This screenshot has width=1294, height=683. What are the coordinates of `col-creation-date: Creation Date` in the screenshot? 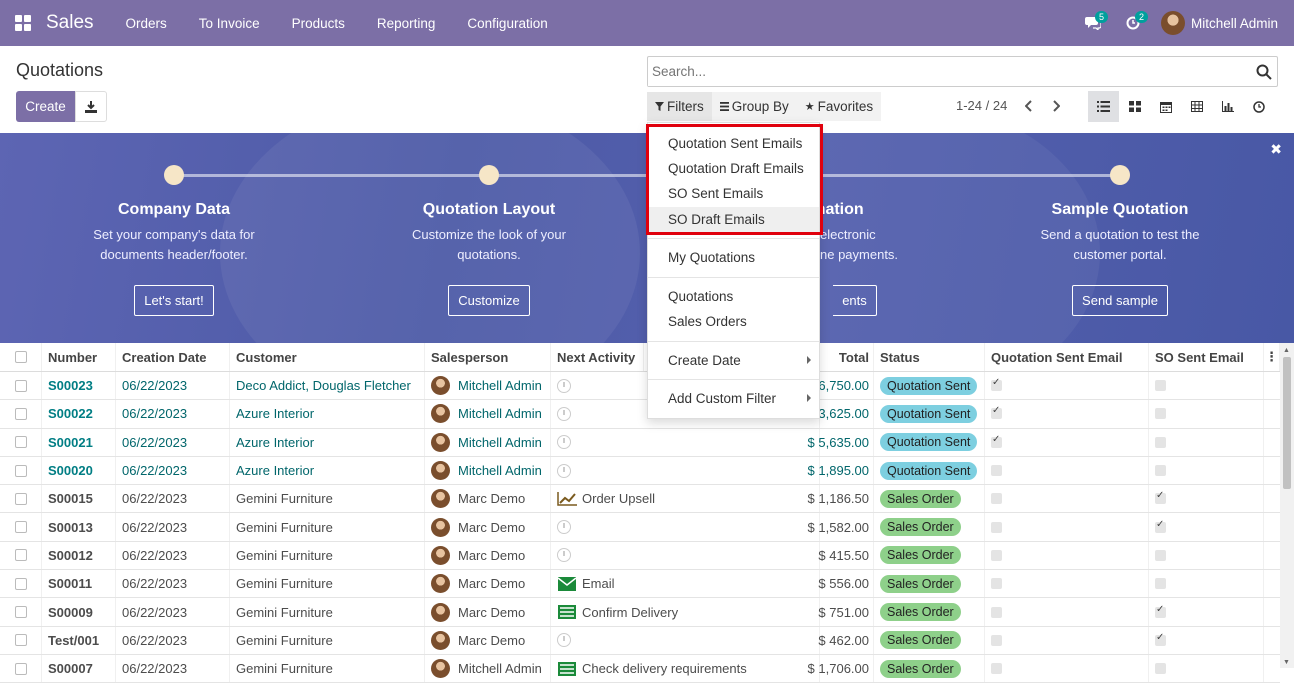 It's located at (173, 357).